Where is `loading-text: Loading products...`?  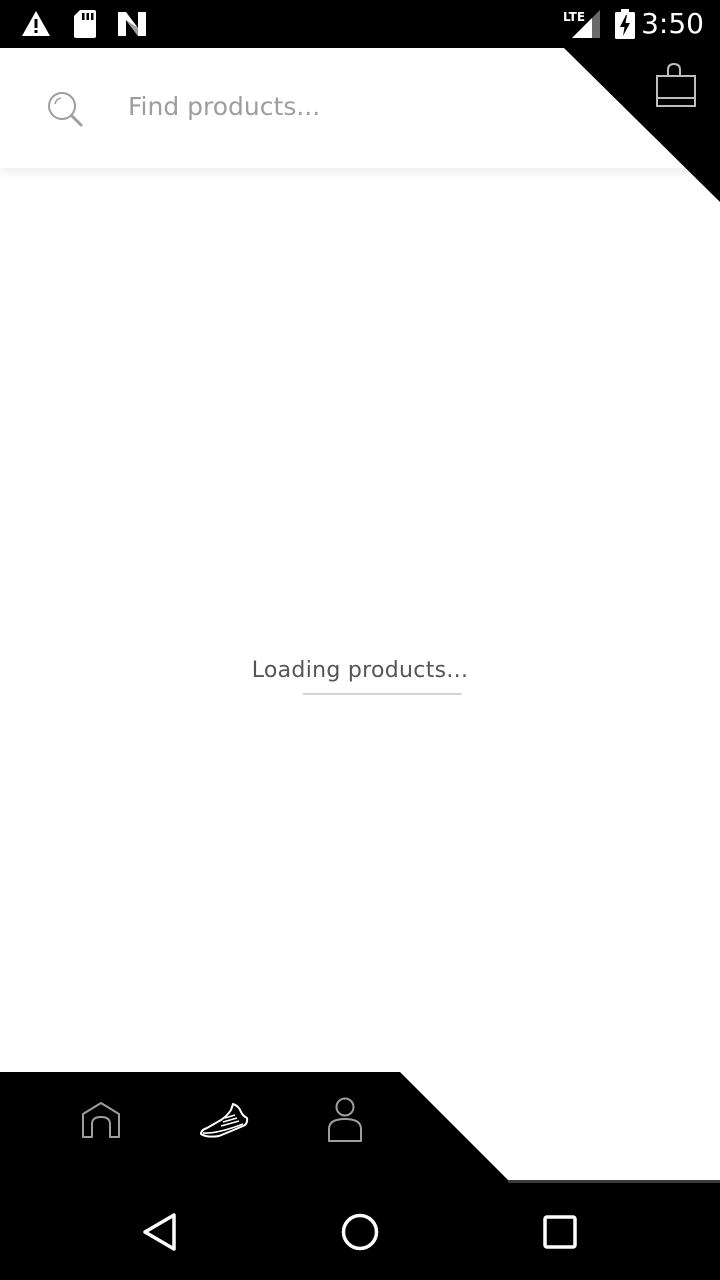
loading-text: Loading products... is located at coordinates (360, 670).